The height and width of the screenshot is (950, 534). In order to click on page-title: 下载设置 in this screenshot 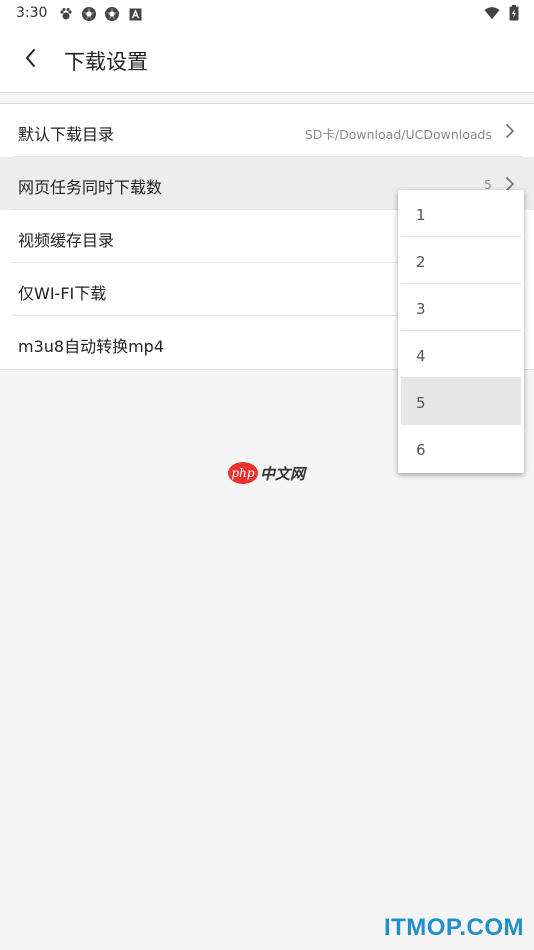, I will do `click(106, 62)`.